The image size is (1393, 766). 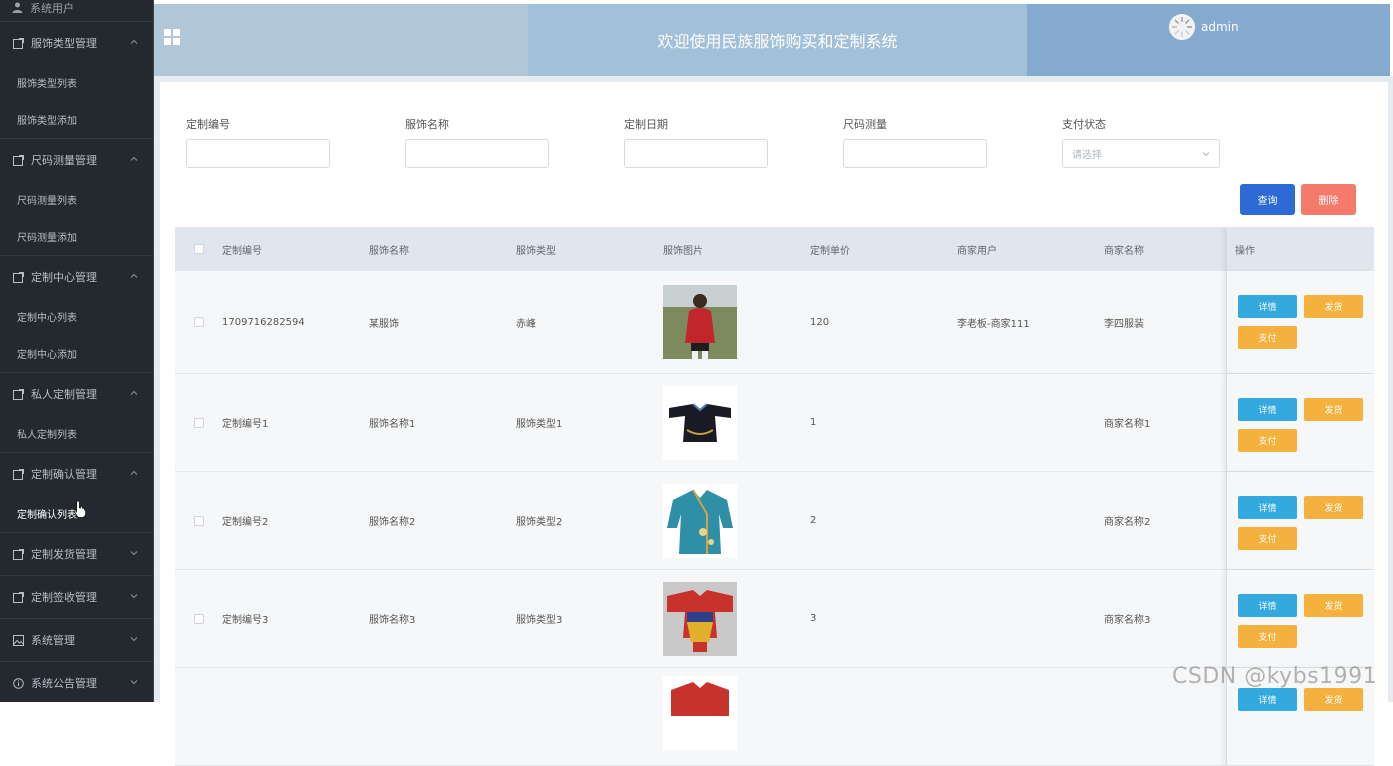 I want to click on search-input-date, so click(x=696, y=153).